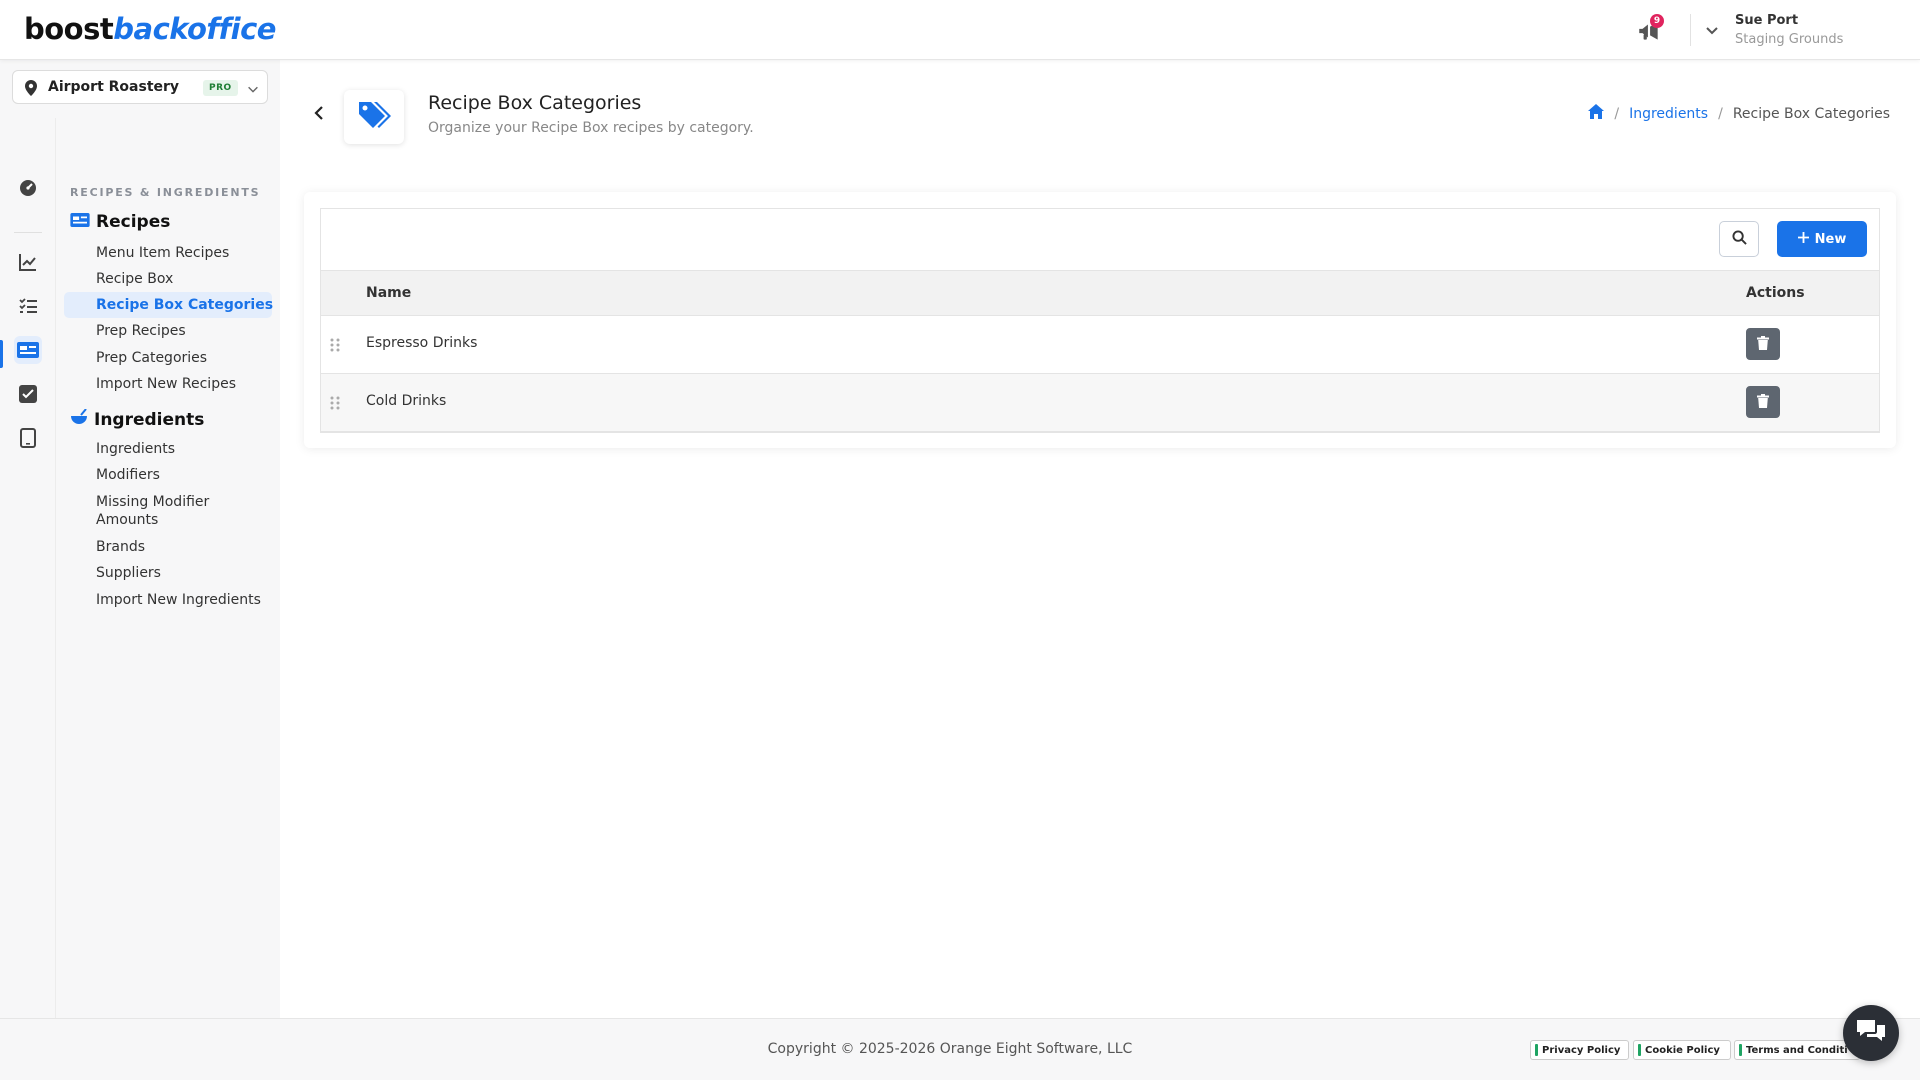 This screenshot has width=1920, height=1080. I want to click on table-row: Espresso Drinks, so click(1100, 345).